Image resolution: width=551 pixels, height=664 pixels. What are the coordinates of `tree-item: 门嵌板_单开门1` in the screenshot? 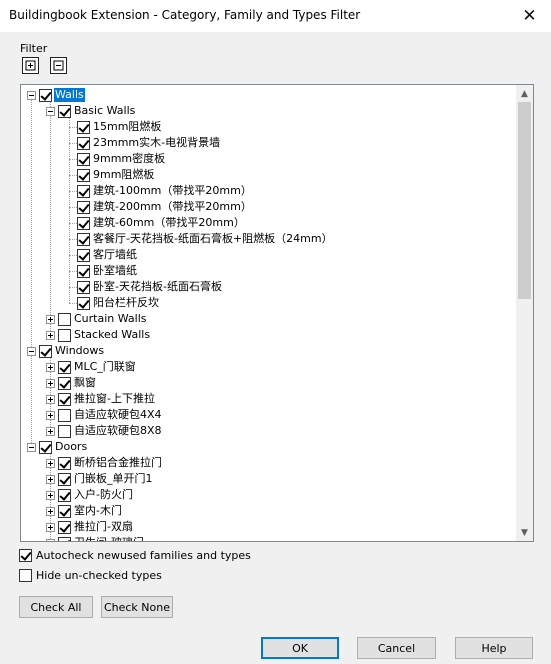 It's located at (100, 479).